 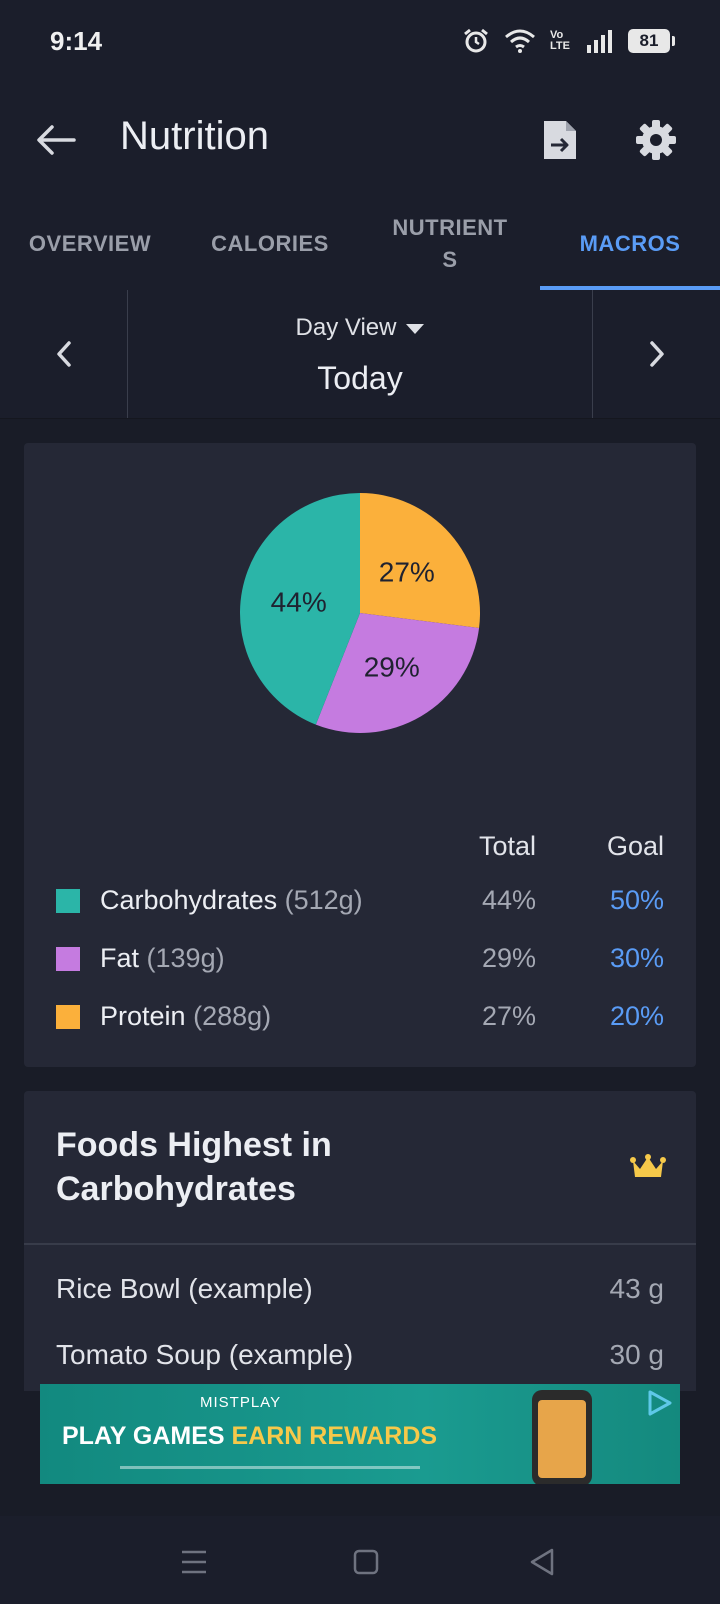 I want to click on date-label: Today, so click(x=360, y=378).